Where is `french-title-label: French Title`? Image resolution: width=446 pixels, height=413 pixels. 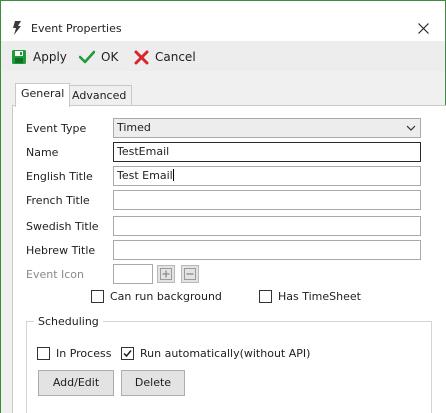
french-title-label: French Title is located at coordinates (58, 200).